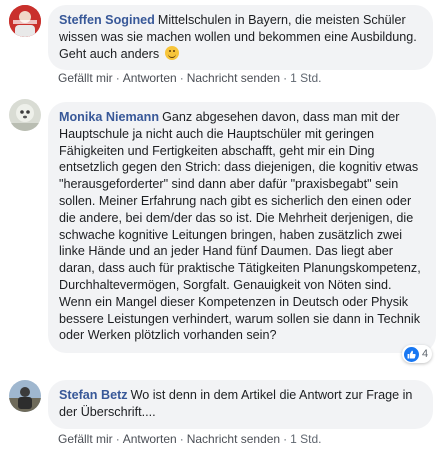 The height and width of the screenshot is (451, 443). I want to click on comment-author: Stefan Betz, so click(93, 395).